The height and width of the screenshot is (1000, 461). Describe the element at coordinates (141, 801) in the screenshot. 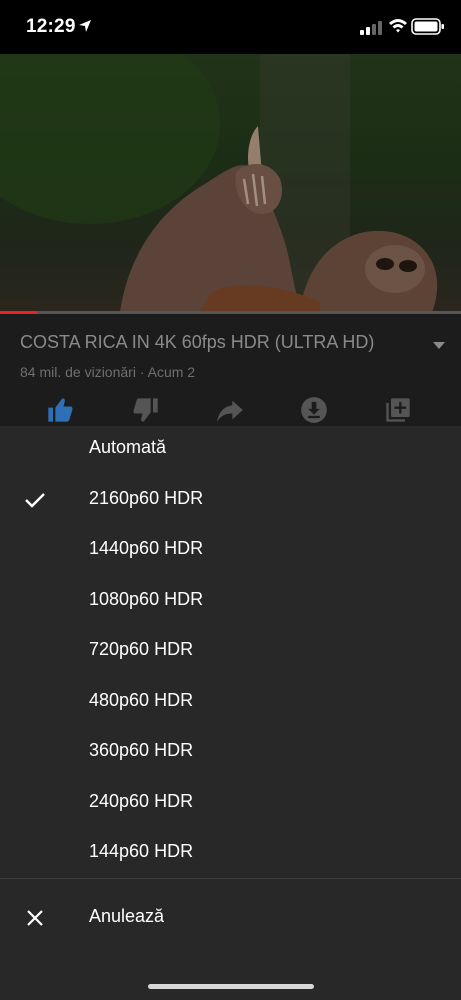

I see `quality-option-label: 240p60 HDR` at that location.